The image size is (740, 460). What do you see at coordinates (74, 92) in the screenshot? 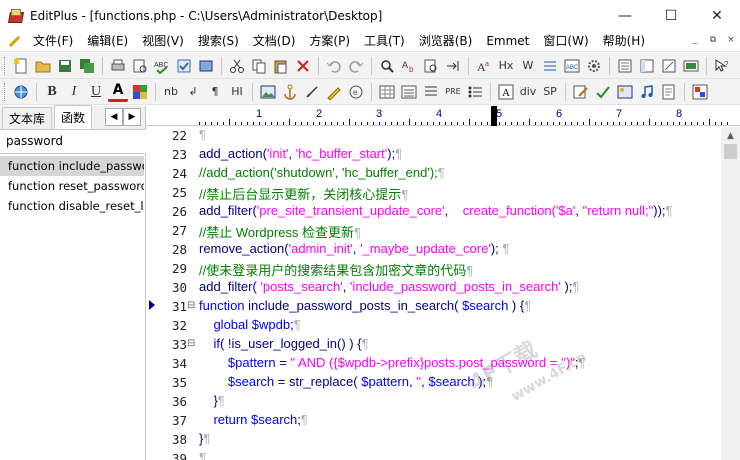
I see `italic-button: I` at bounding box center [74, 92].